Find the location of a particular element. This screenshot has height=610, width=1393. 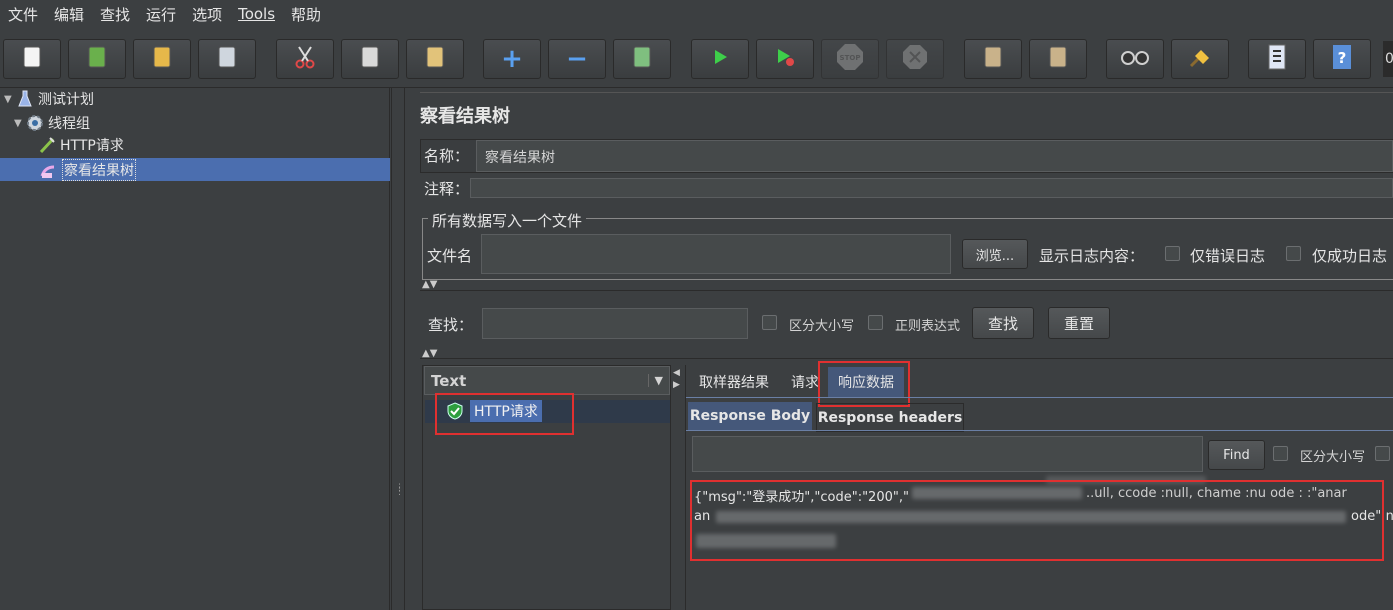

menu-3: 运行 is located at coordinates (161, 14).